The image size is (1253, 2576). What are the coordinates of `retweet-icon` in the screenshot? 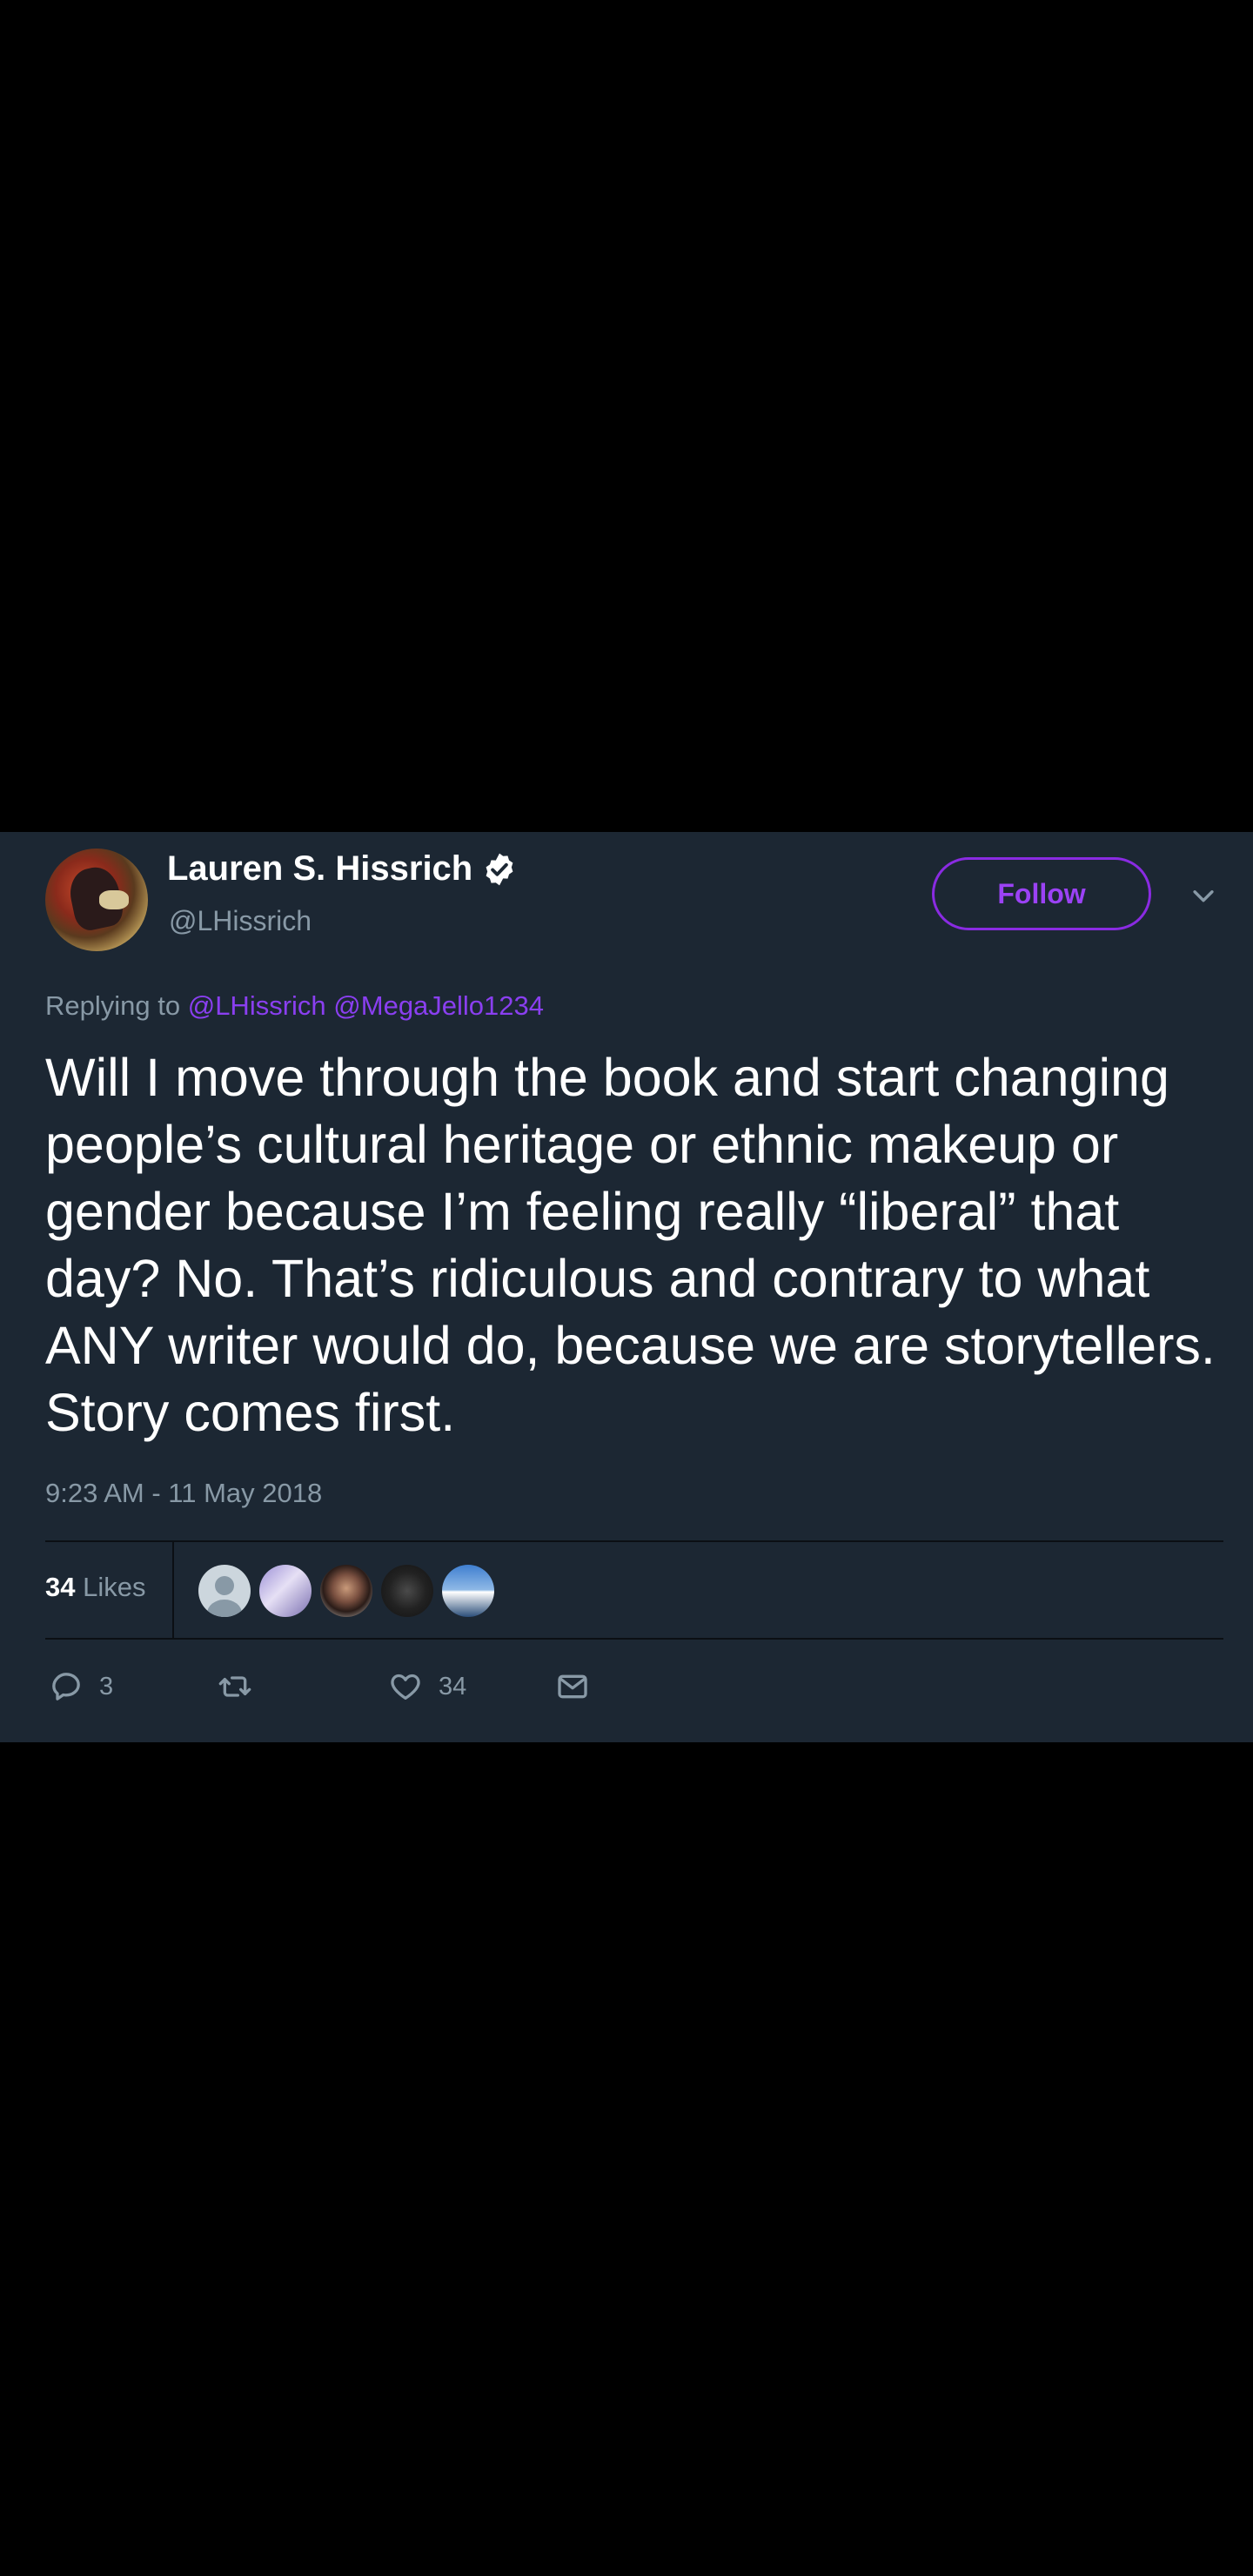 It's located at (234, 1686).